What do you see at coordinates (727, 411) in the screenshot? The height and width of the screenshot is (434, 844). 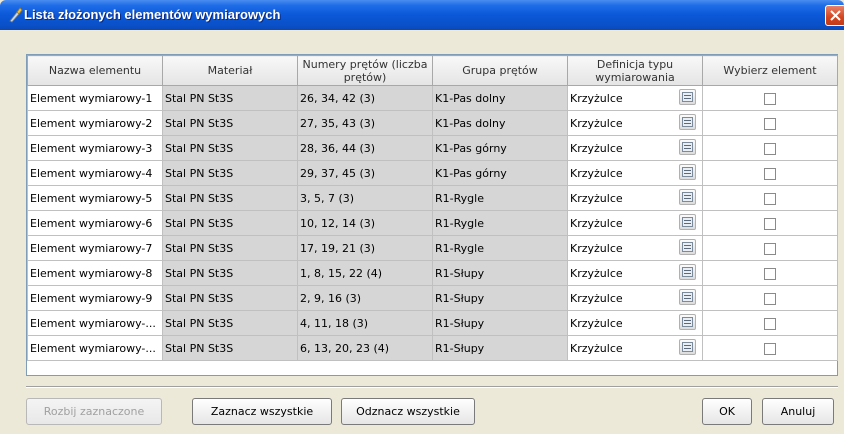 I see `ok-button: OK` at bounding box center [727, 411].